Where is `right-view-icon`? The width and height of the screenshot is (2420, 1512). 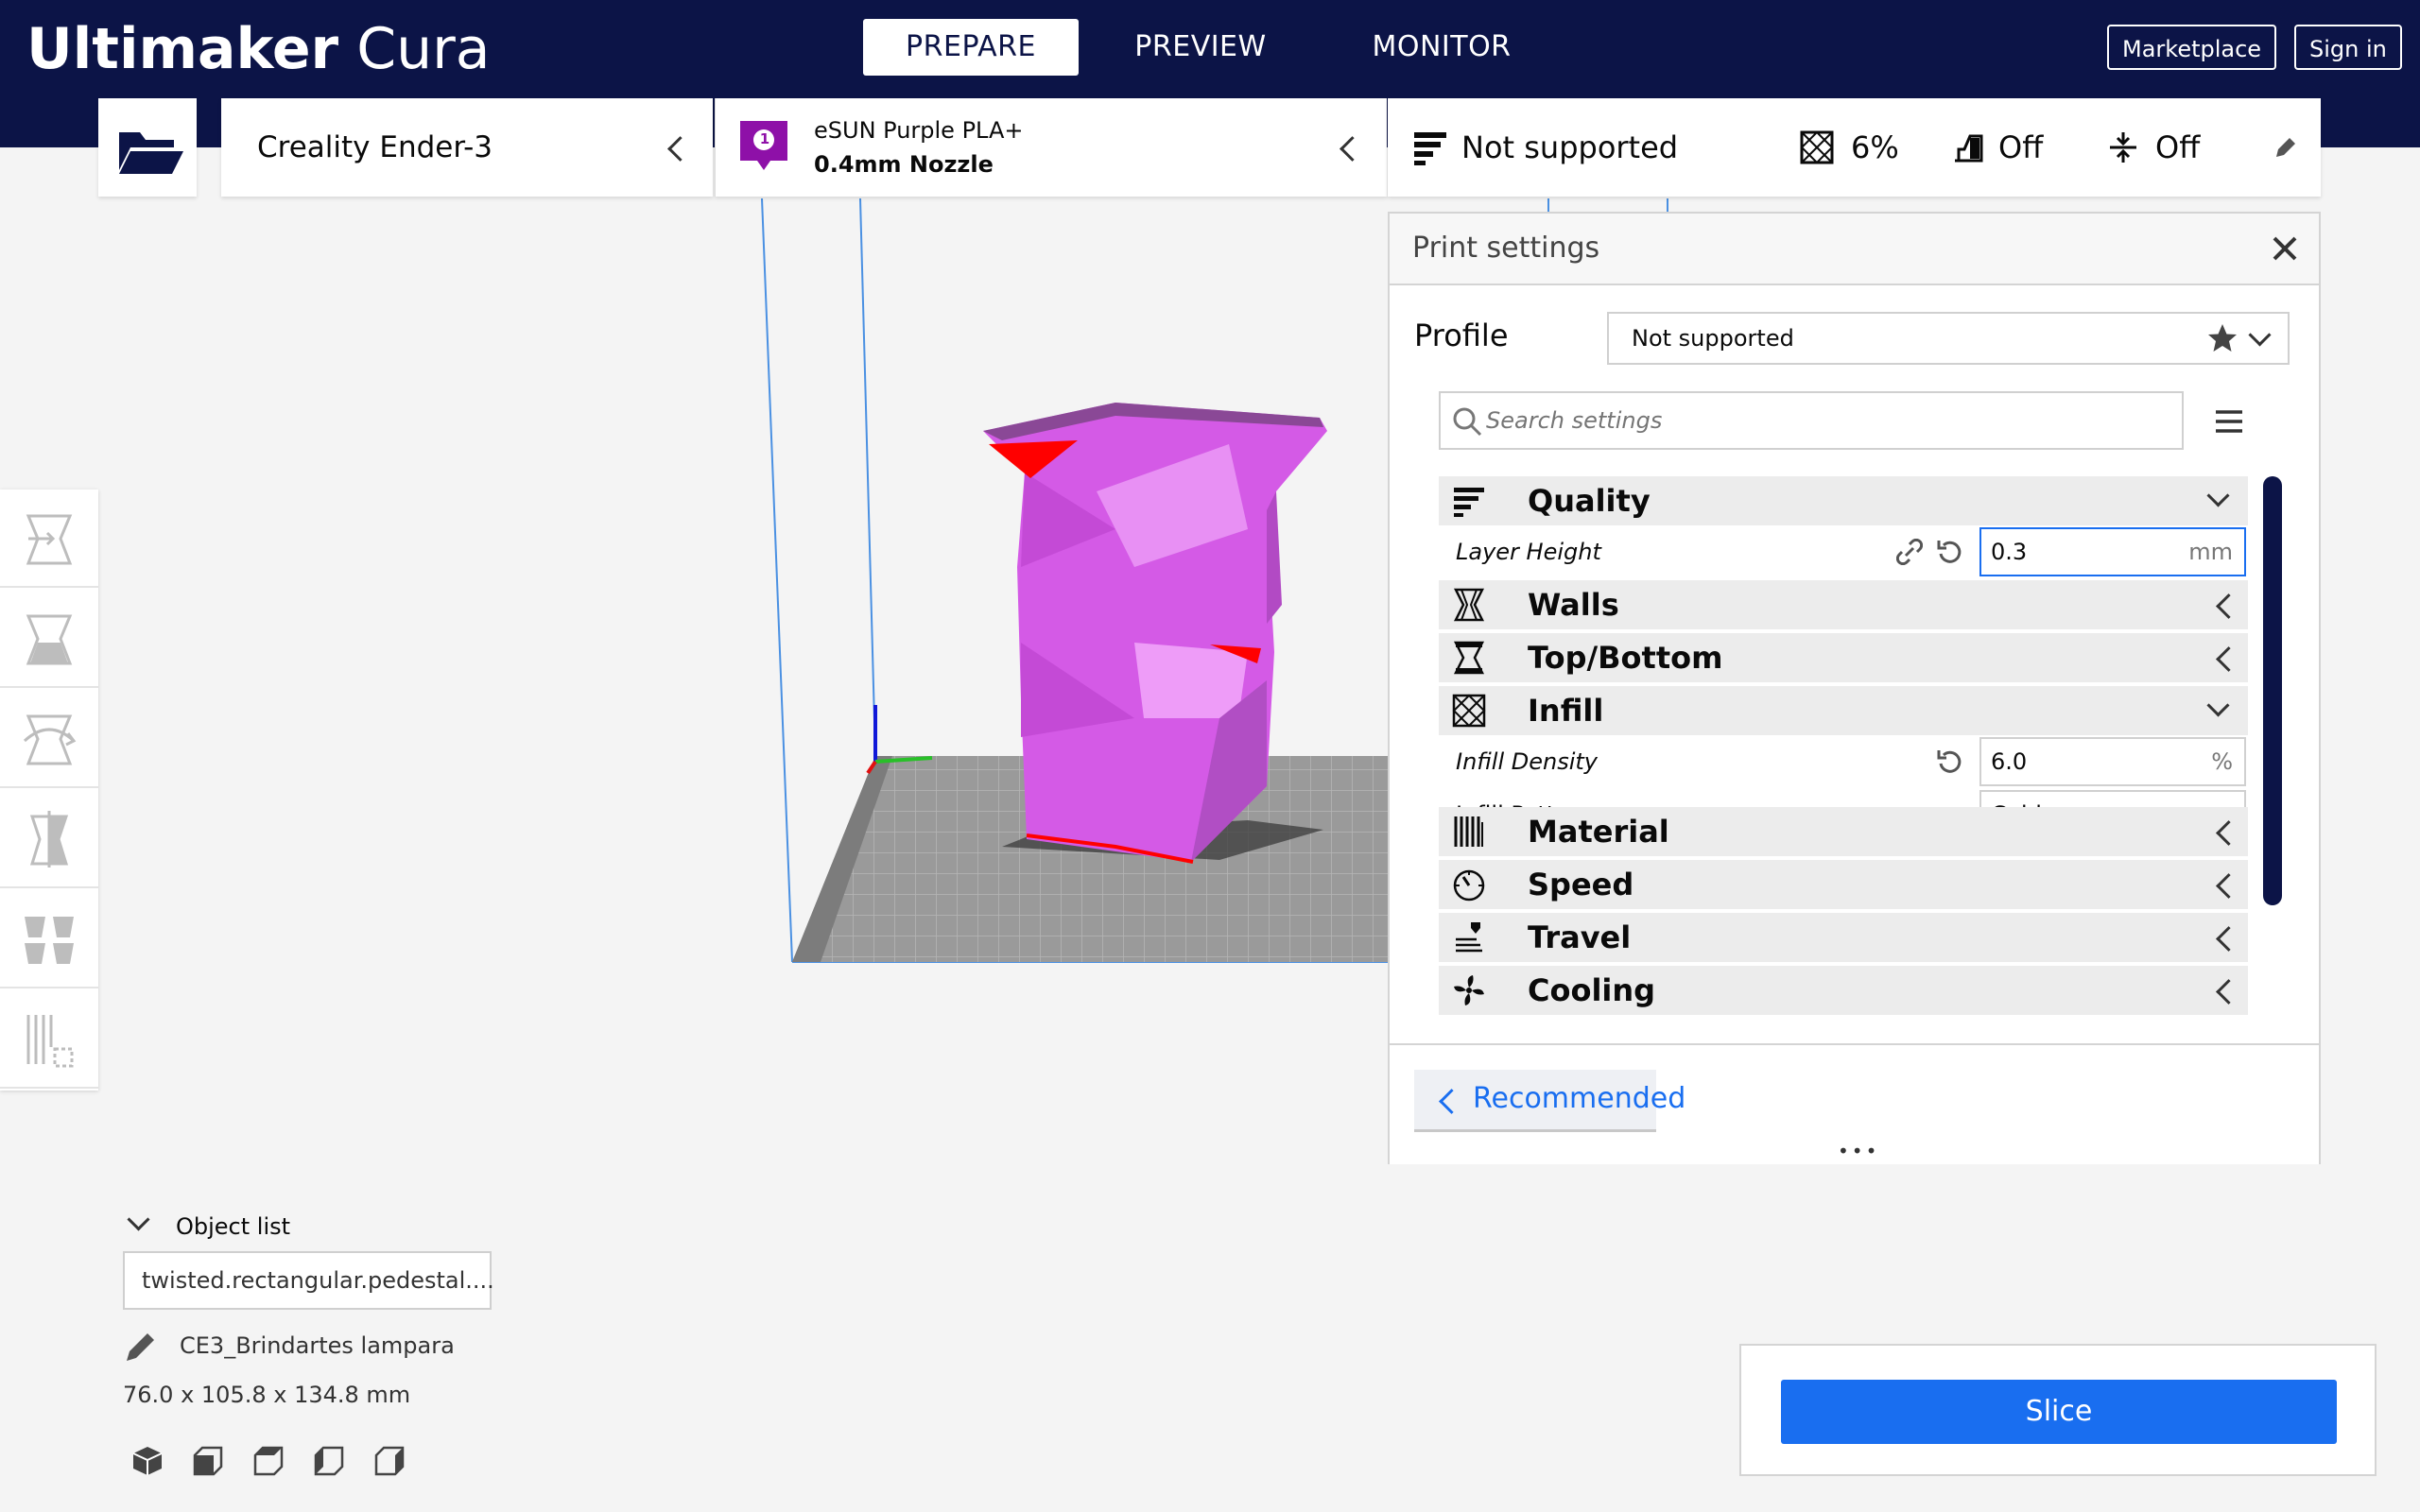 right-view-icon is located at coordinates (389, 1461).